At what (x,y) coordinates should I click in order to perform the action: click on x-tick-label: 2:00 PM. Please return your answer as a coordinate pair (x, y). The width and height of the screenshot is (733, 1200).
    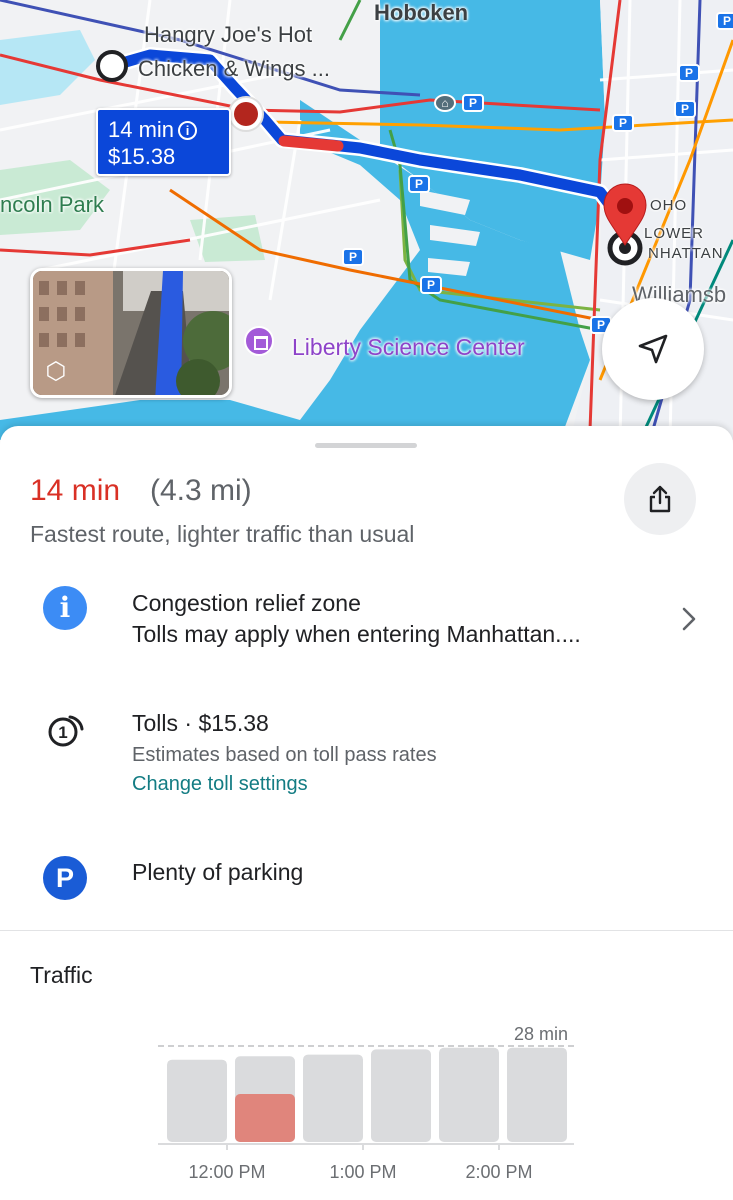
    Looking at the image, I should click on (498, 1172).